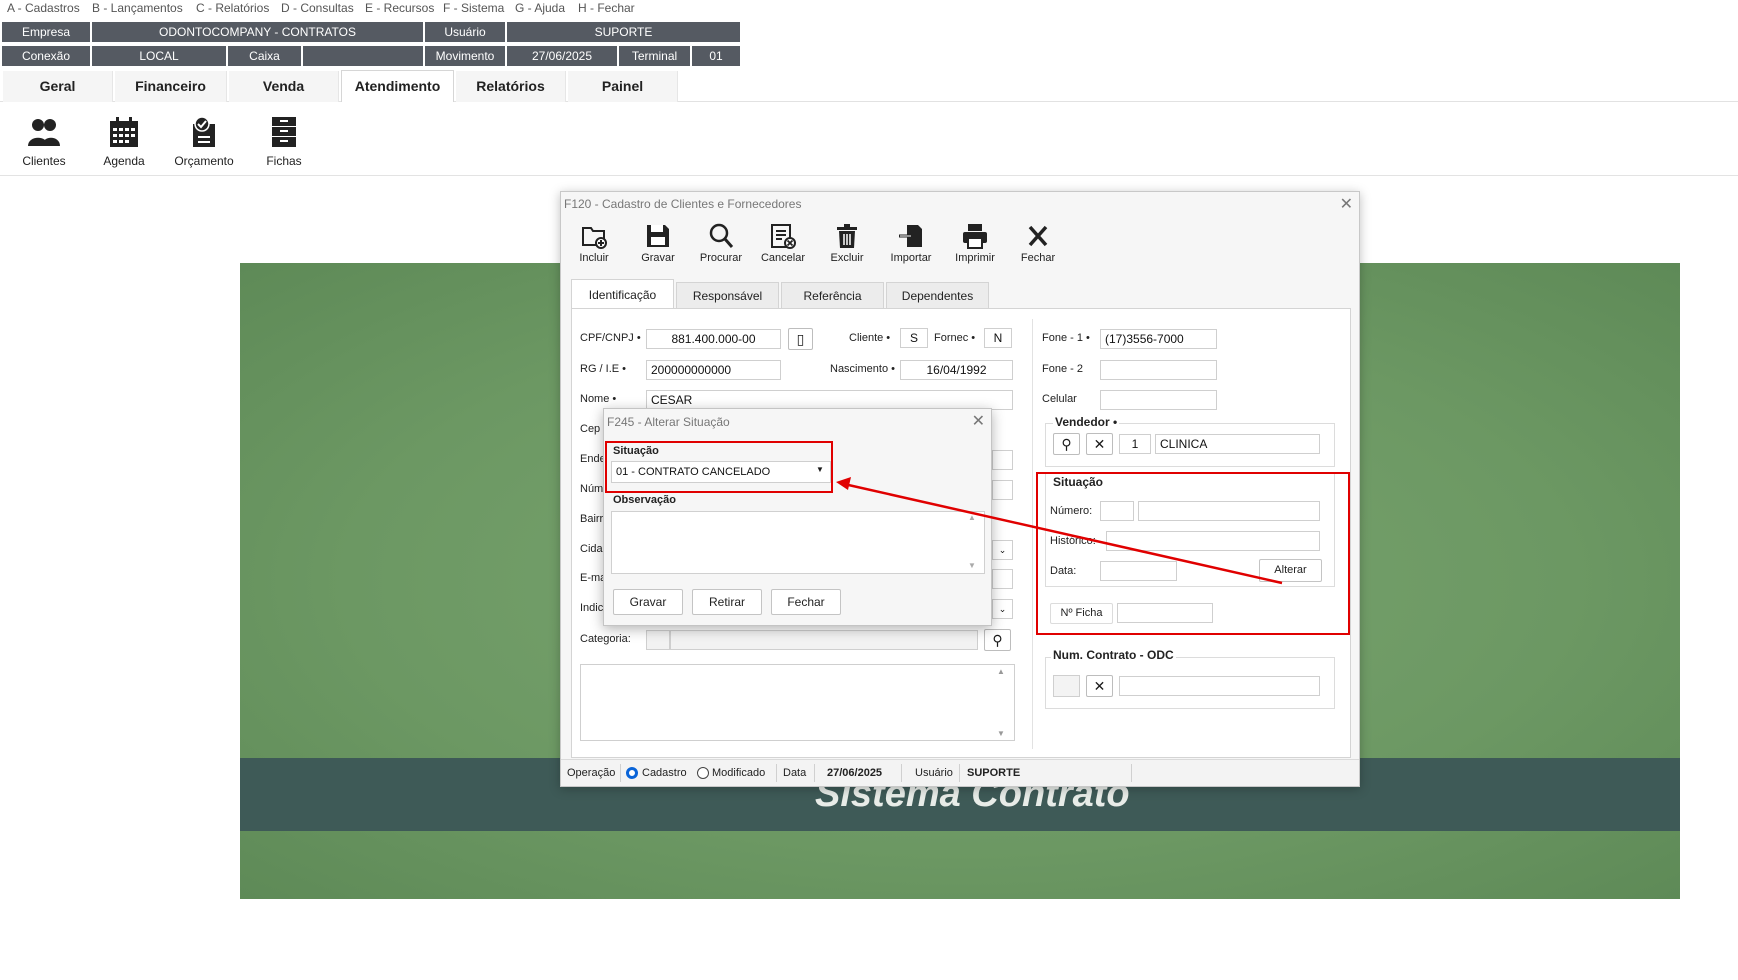 The width and height of the screenshot is (1738, 980). I want to click on contrato-clear-button: ✕, so click(1099, 686).